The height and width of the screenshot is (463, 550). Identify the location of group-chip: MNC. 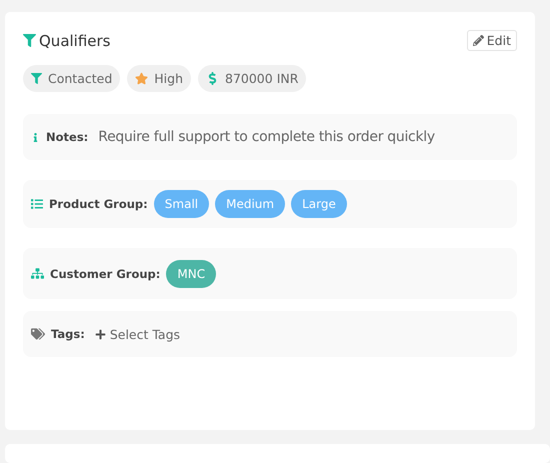
(191, 274).